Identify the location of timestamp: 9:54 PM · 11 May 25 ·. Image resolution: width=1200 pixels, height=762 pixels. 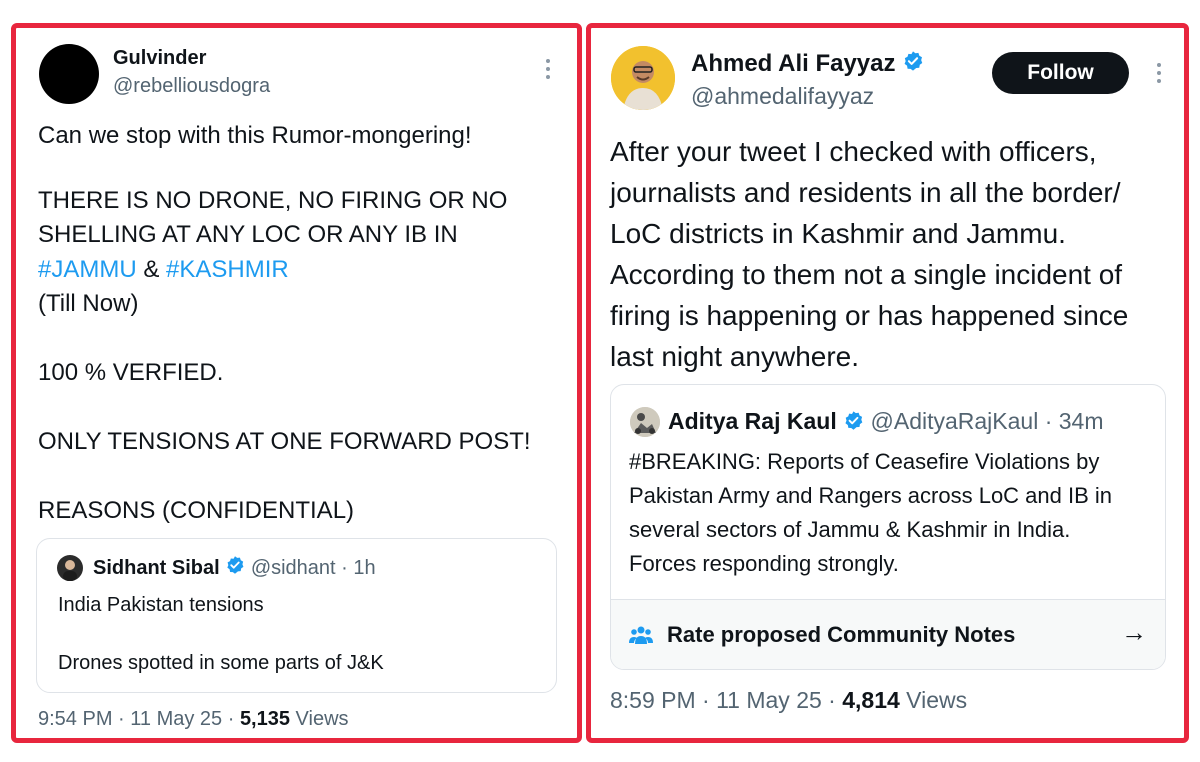
(139, 719).